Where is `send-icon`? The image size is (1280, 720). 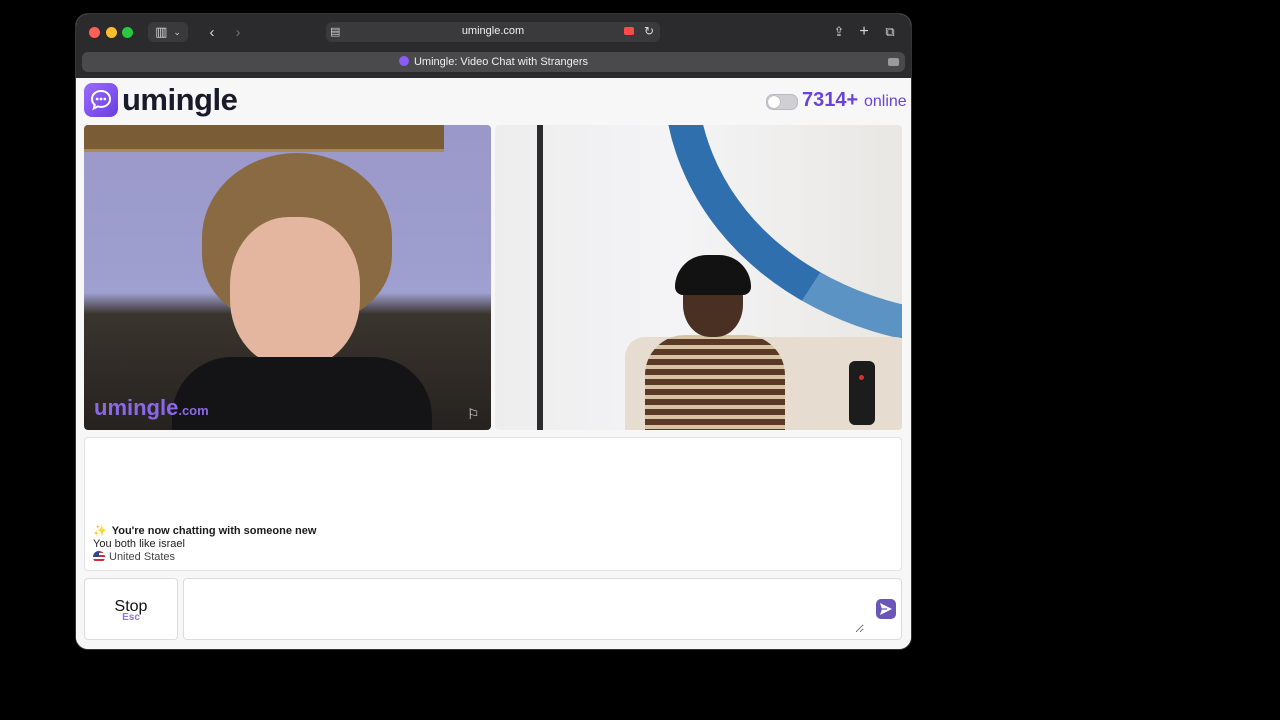 send-icon is located at coordinates (886, 609).